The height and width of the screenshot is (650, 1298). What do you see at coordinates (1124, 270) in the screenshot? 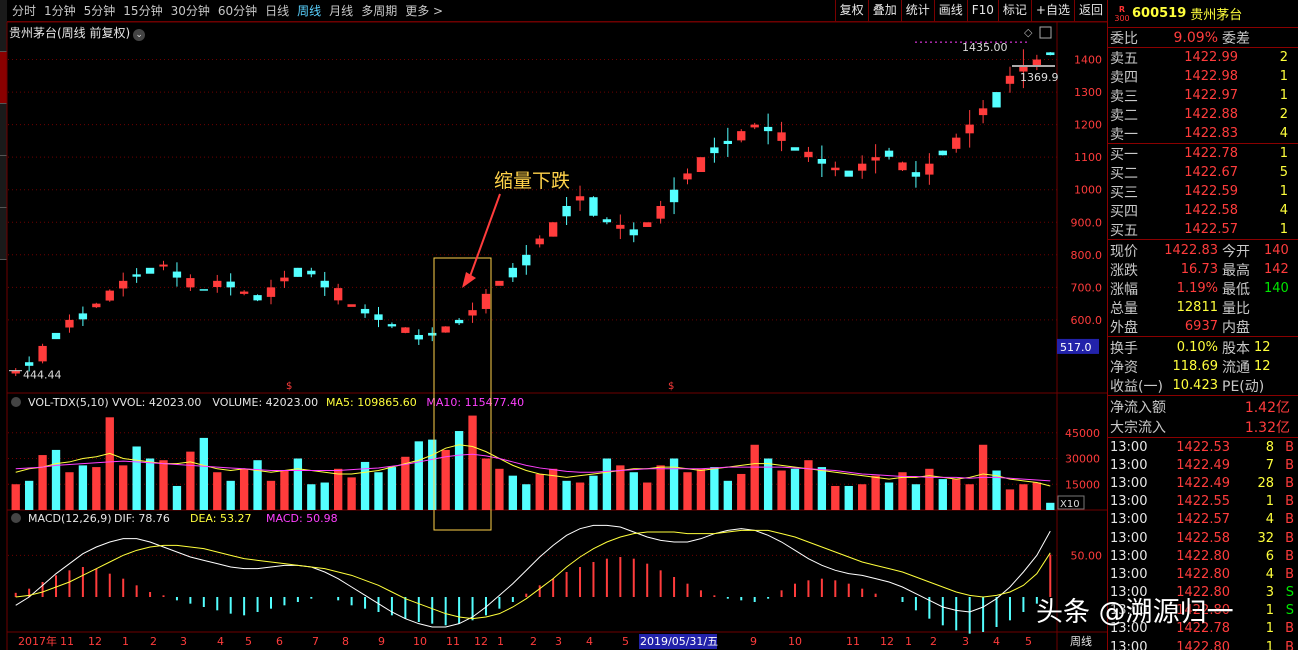
I see `quote-label: 涨跌` at bounding box center [1124, 270].